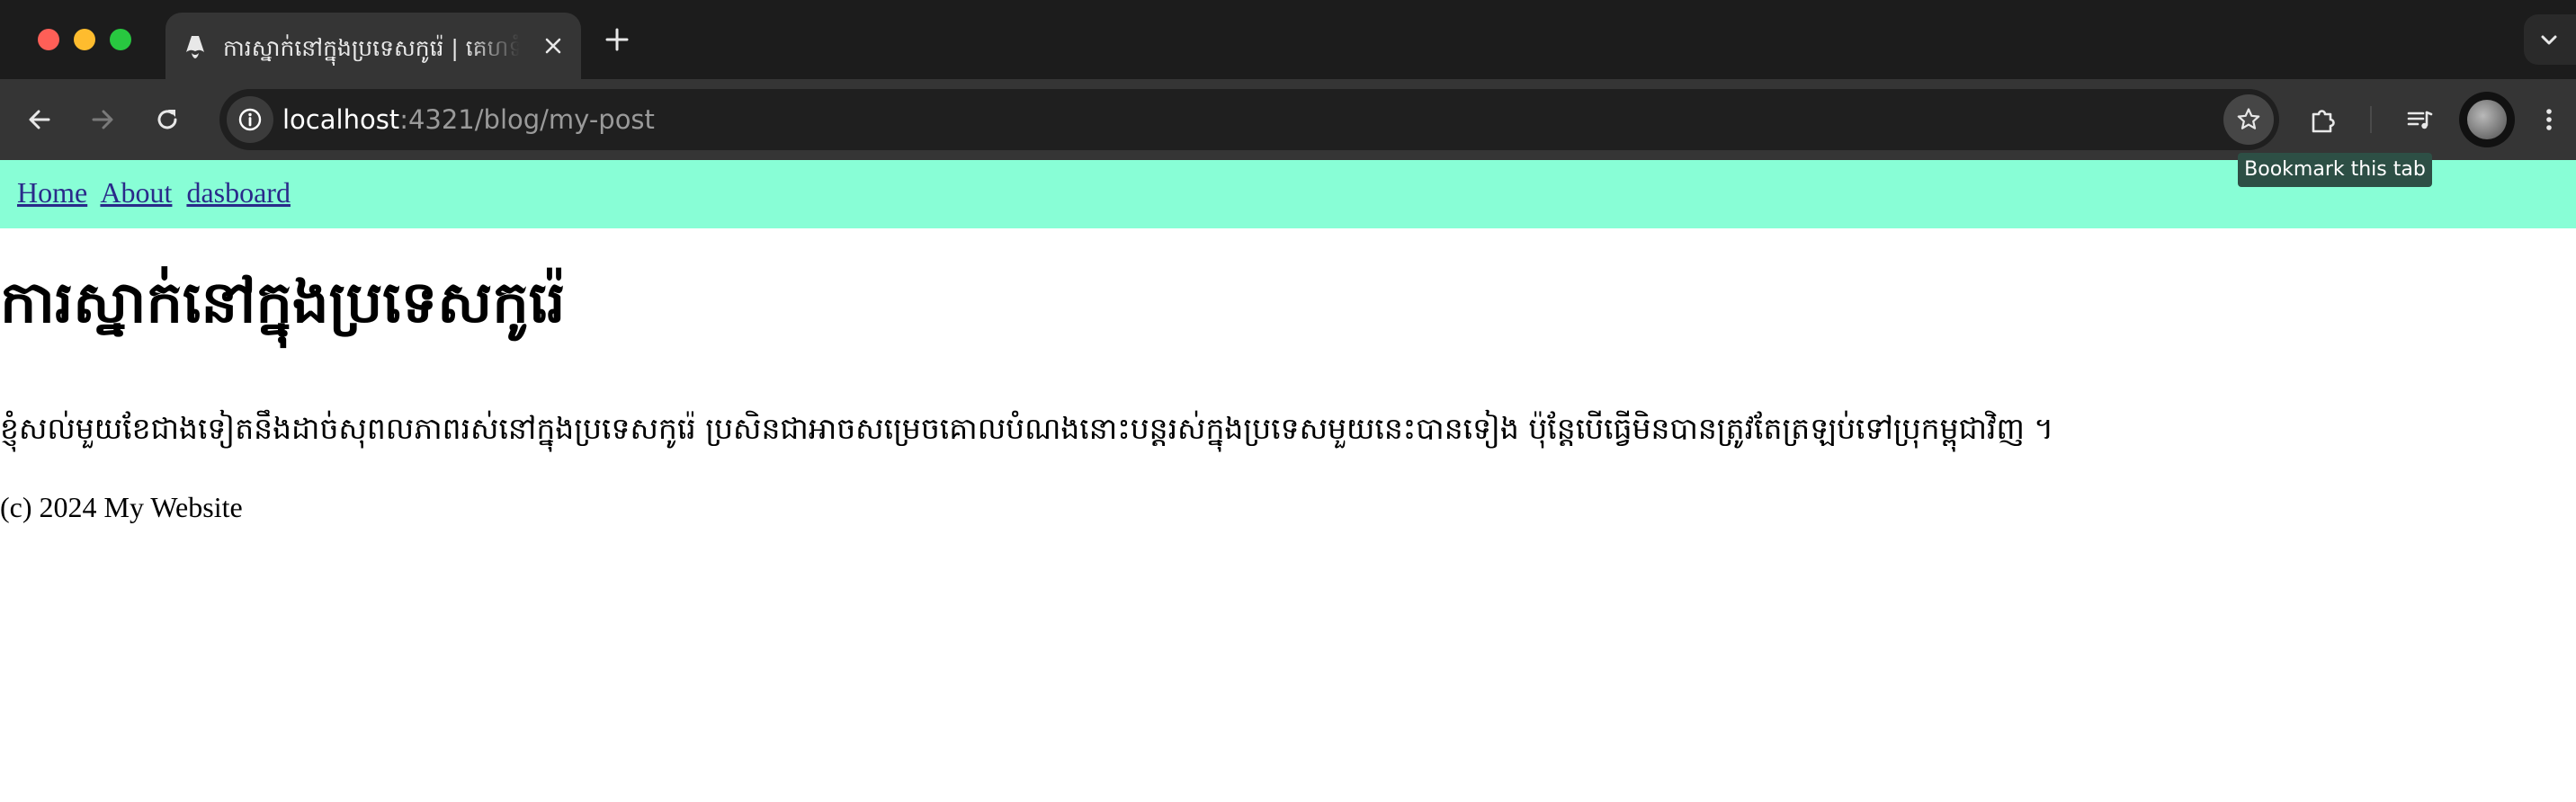 This screenshot has height=802, width=2576. Describe the element at coordinates (553, 46) in the screenshot. I see `close-icon` at that location.